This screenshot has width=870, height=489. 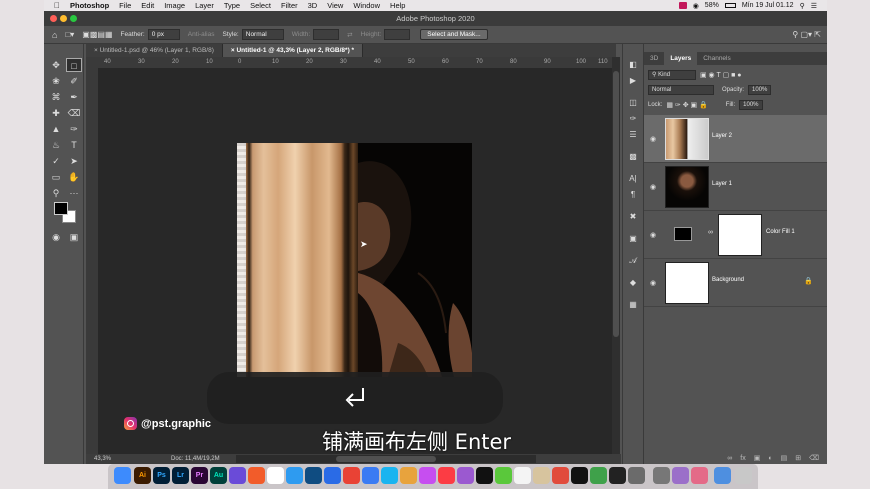 I want to click on menu-layer: Layer, so click(x=204, y=5).